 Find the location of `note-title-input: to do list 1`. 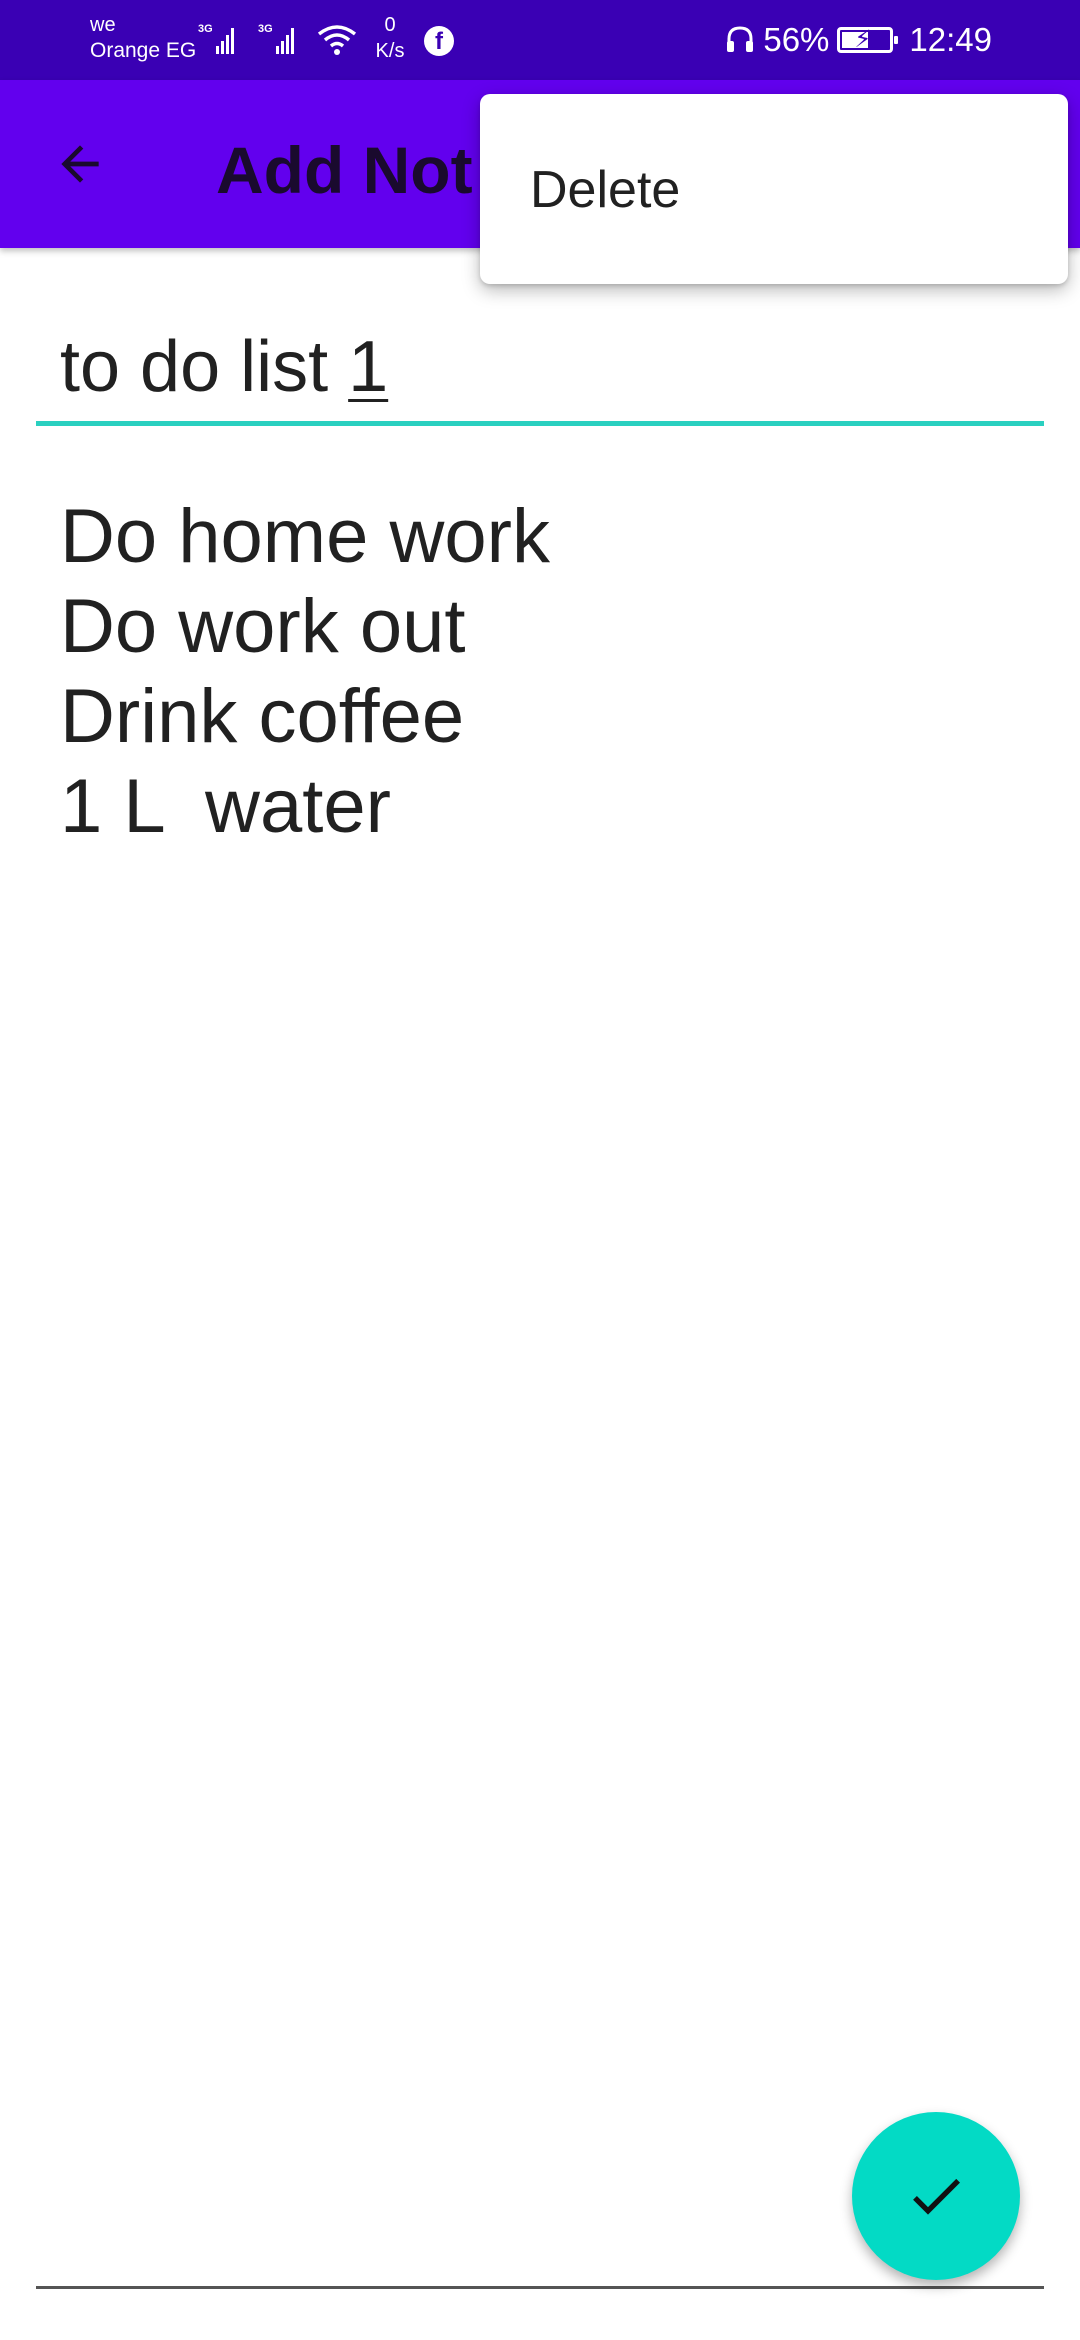

note-title-input: to do list 1 is located at coordinates (540, 371).